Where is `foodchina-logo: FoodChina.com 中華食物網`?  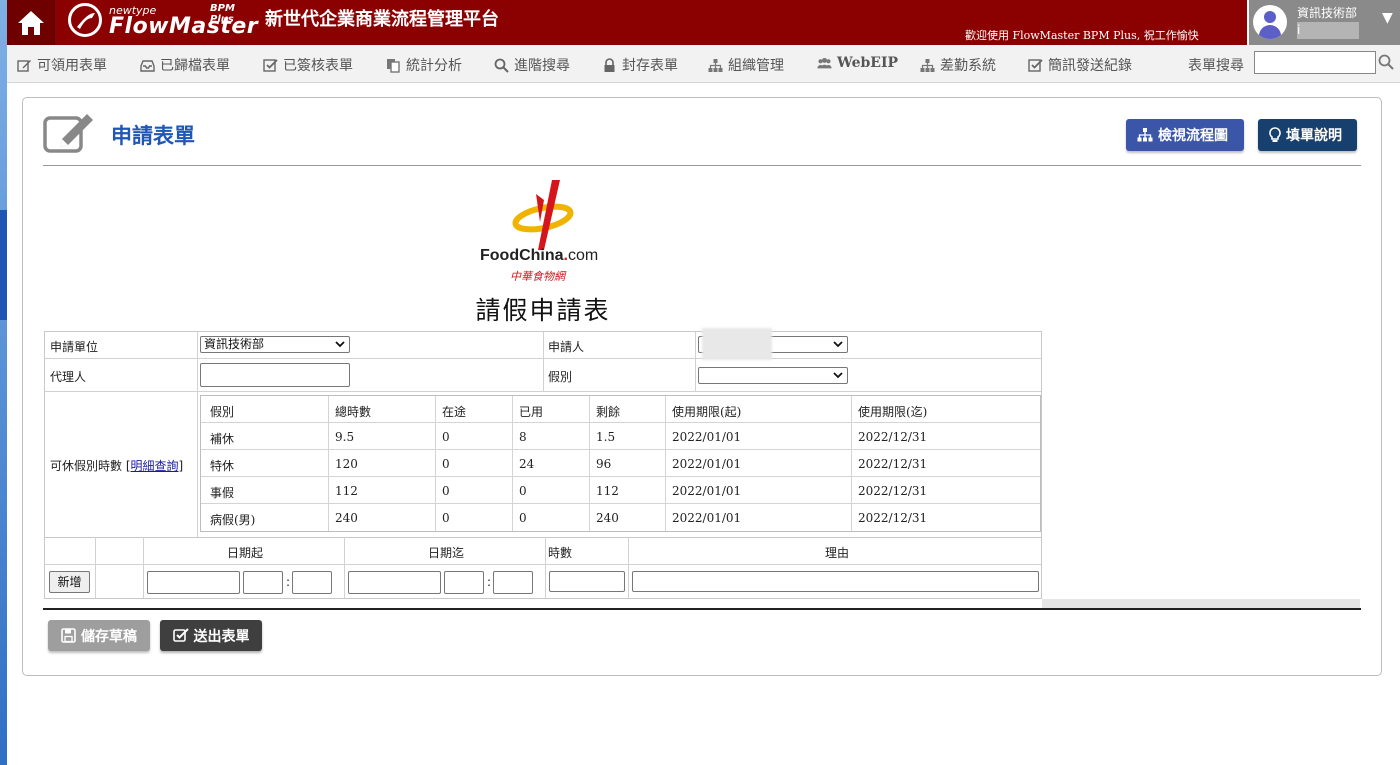 foodchina-logo: FoodChina.com 中華食物網 is located at coordinates (545, 233).